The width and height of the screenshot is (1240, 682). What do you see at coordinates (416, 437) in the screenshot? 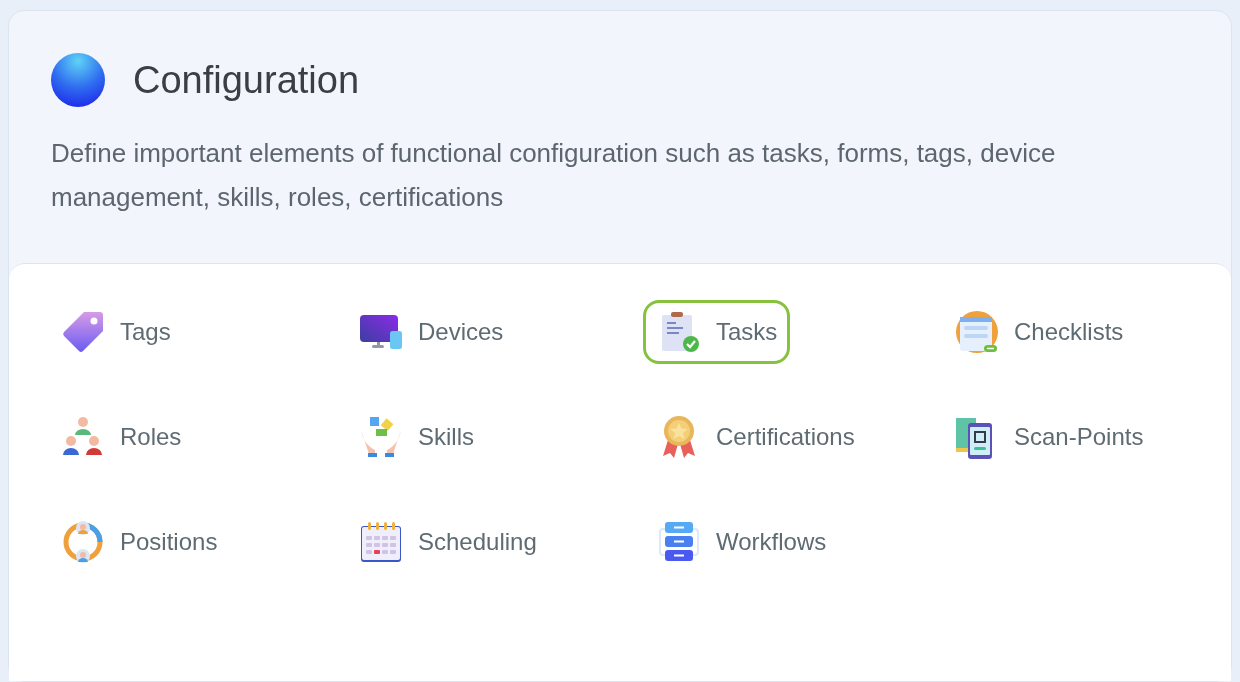
I see `config-item: Skills` at bounding box center [416, 437].